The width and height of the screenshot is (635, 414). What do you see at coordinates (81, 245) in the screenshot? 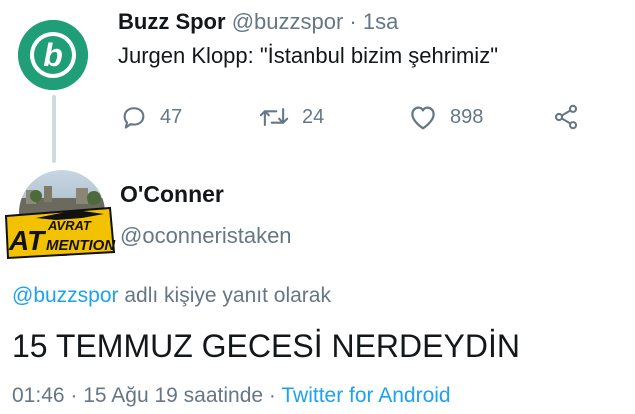
I see `avatar-mention-text: MENTION` at bounding box center [81, 245].